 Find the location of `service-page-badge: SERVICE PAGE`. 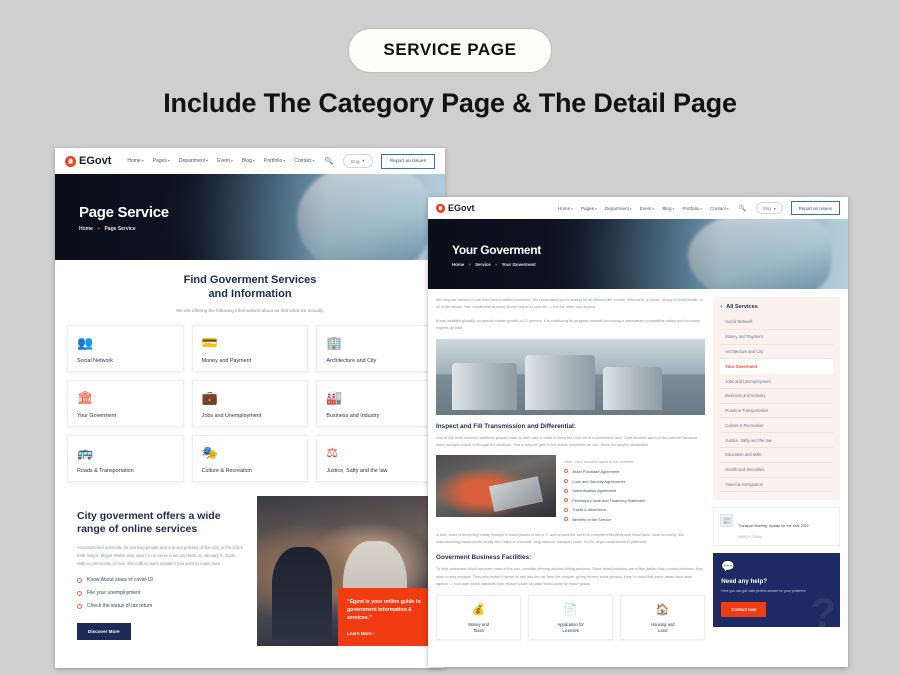

service-page-badge: SERVICE PAGE is located at coordinates (450, 50).